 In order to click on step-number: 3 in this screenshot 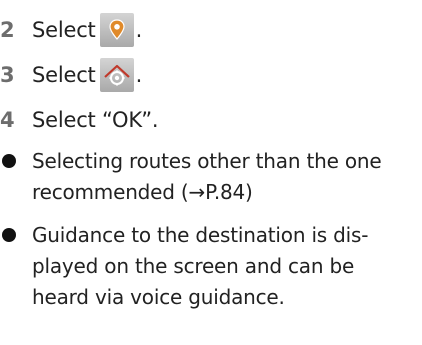, I will do `click(7, 75)`.